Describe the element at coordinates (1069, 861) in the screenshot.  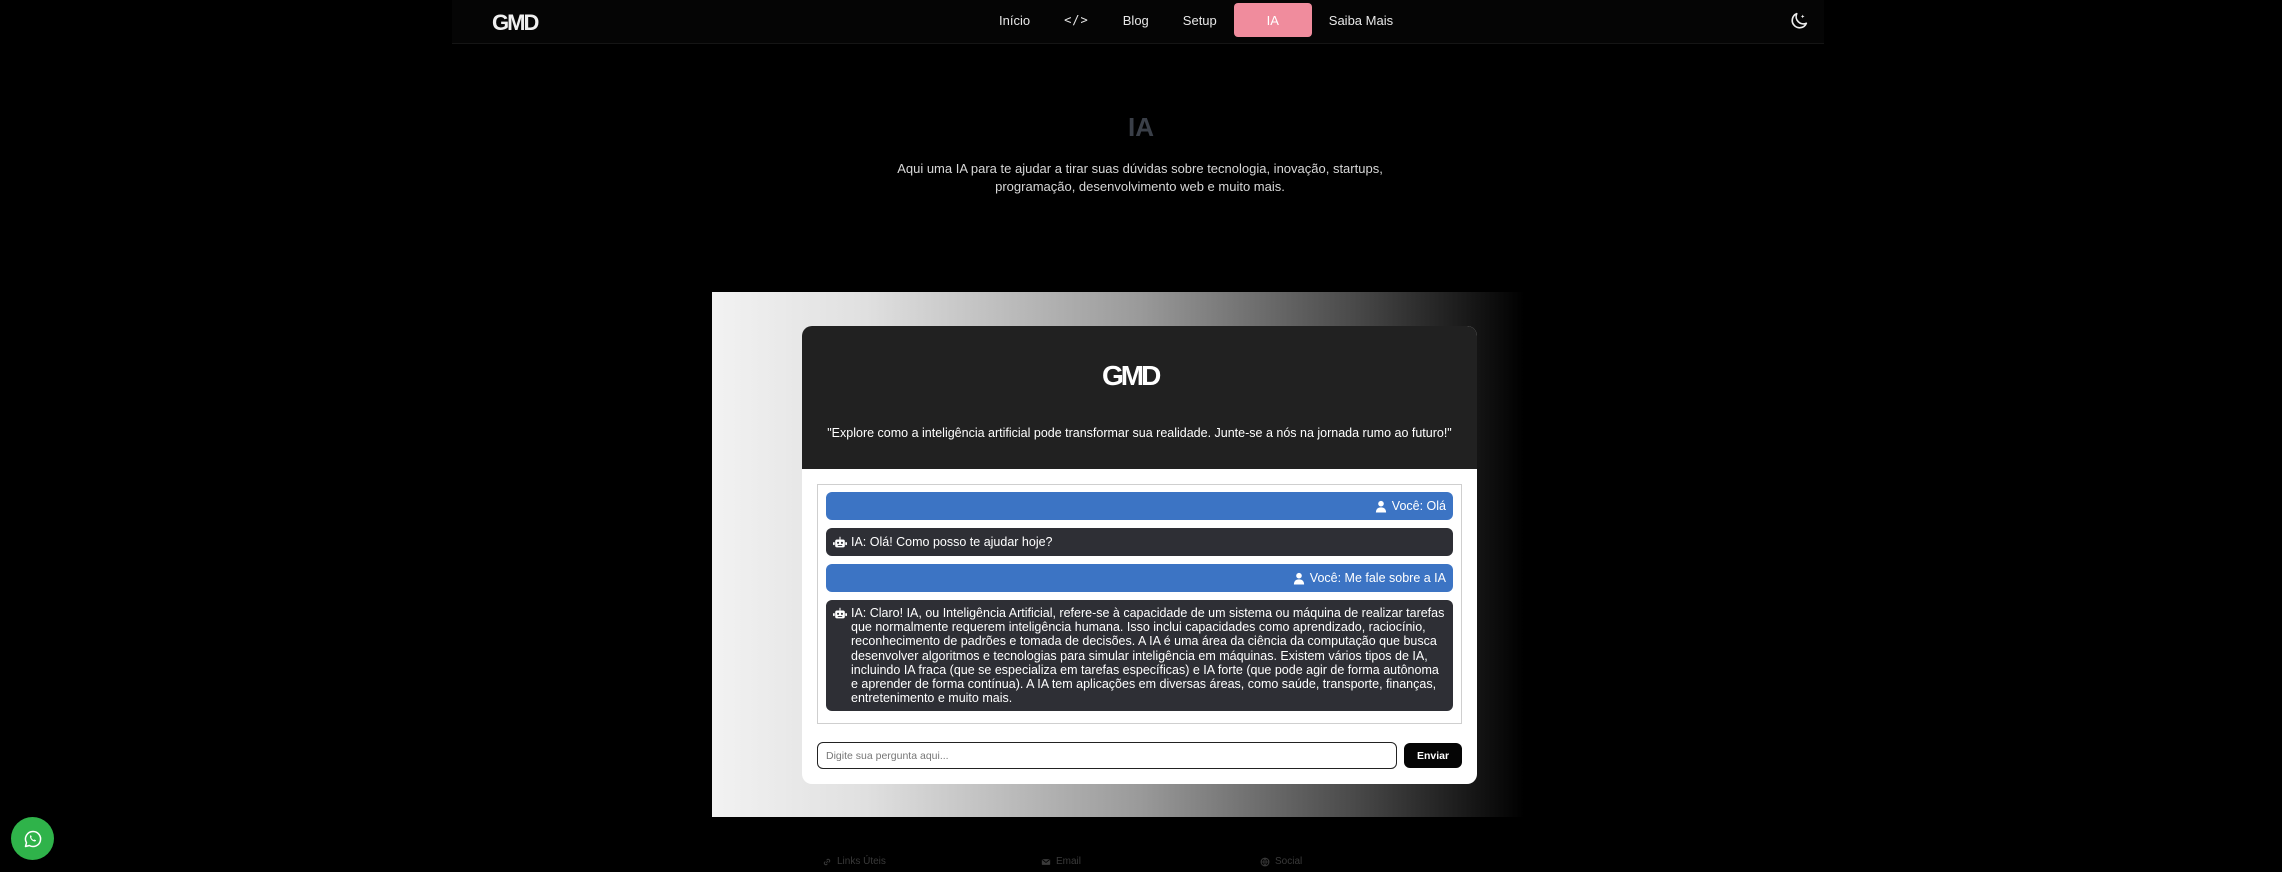
I see `footer-link-label: Email` at that location.